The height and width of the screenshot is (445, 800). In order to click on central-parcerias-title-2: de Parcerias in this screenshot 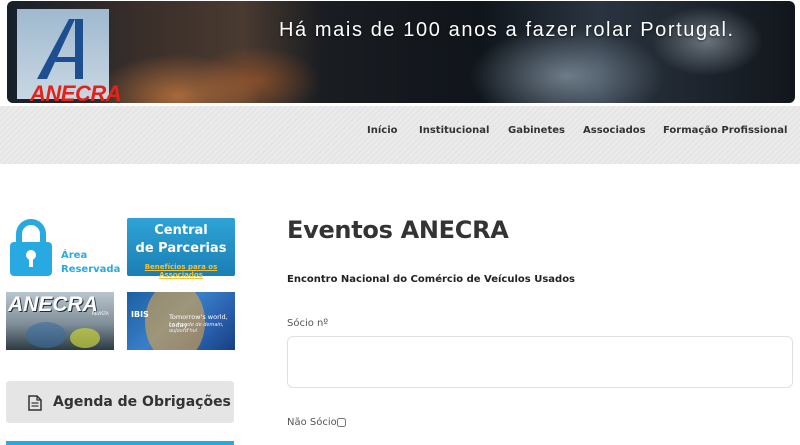, I will do `click(181, 248)`.